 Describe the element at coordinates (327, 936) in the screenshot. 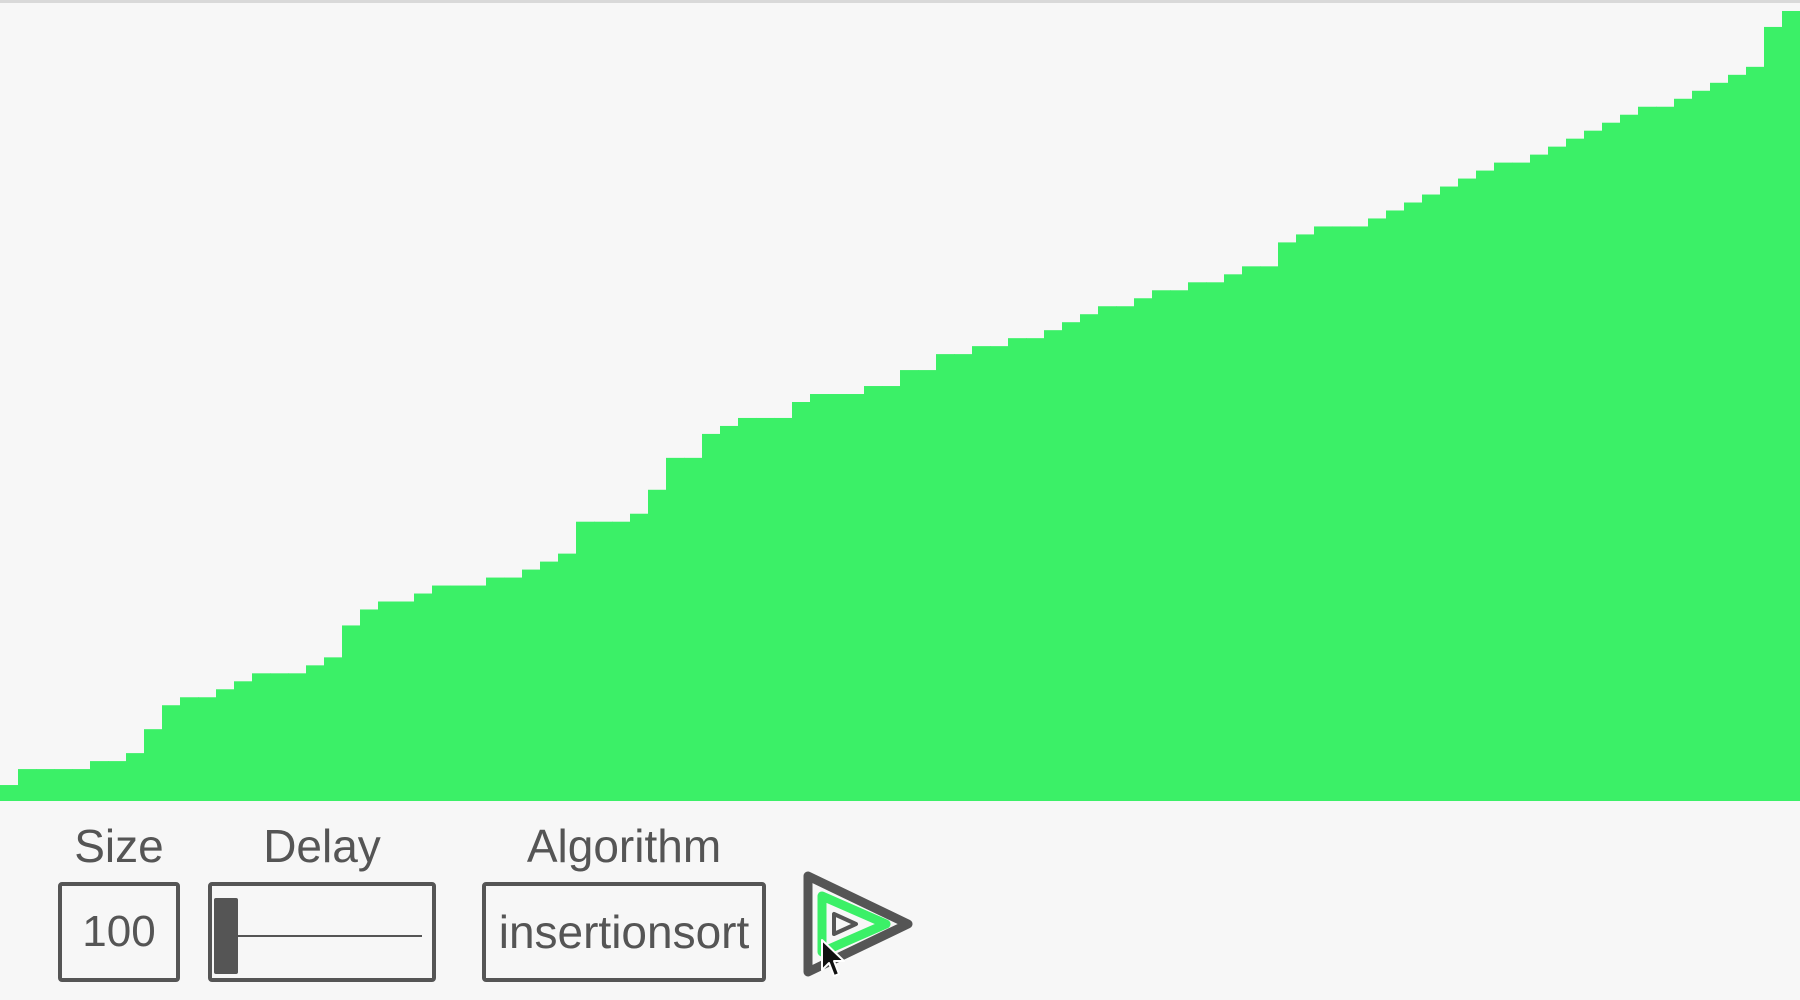

I see `delay-slider-track` at that location.